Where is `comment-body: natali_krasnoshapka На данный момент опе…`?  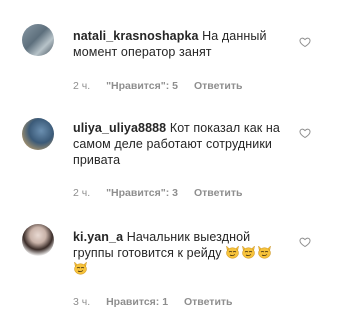
comment-body: natali_krasnoshapka На данный момент опе… is located at coordinates (180, 44).